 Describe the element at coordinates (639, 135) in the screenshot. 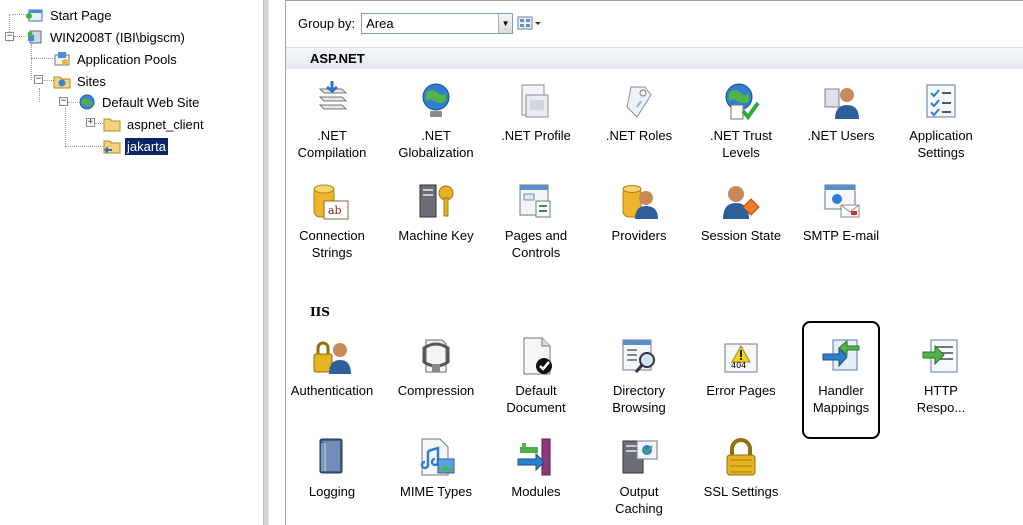

I see `feature-label: .NET Roles` at that location.